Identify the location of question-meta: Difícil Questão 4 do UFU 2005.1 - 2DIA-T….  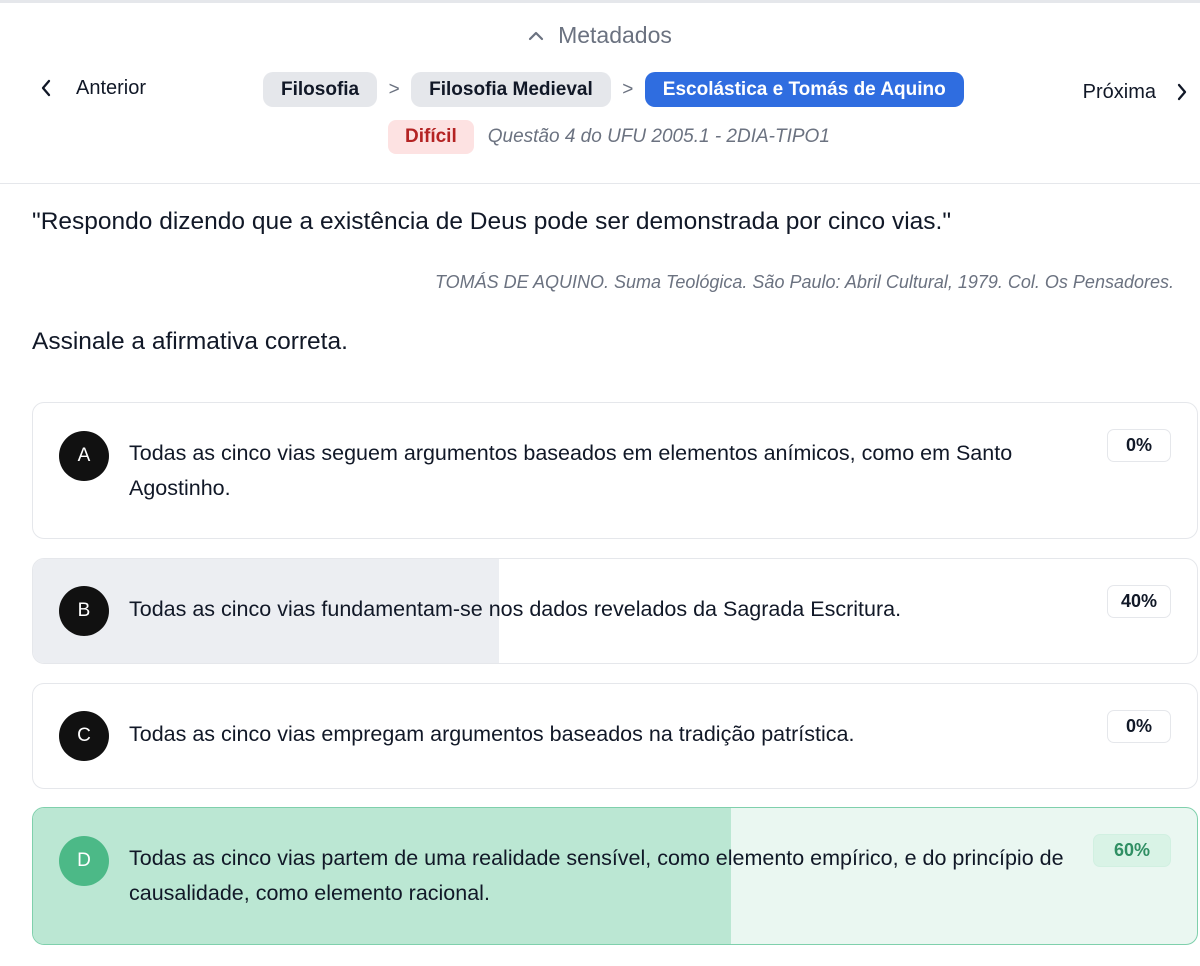
(609, 137).